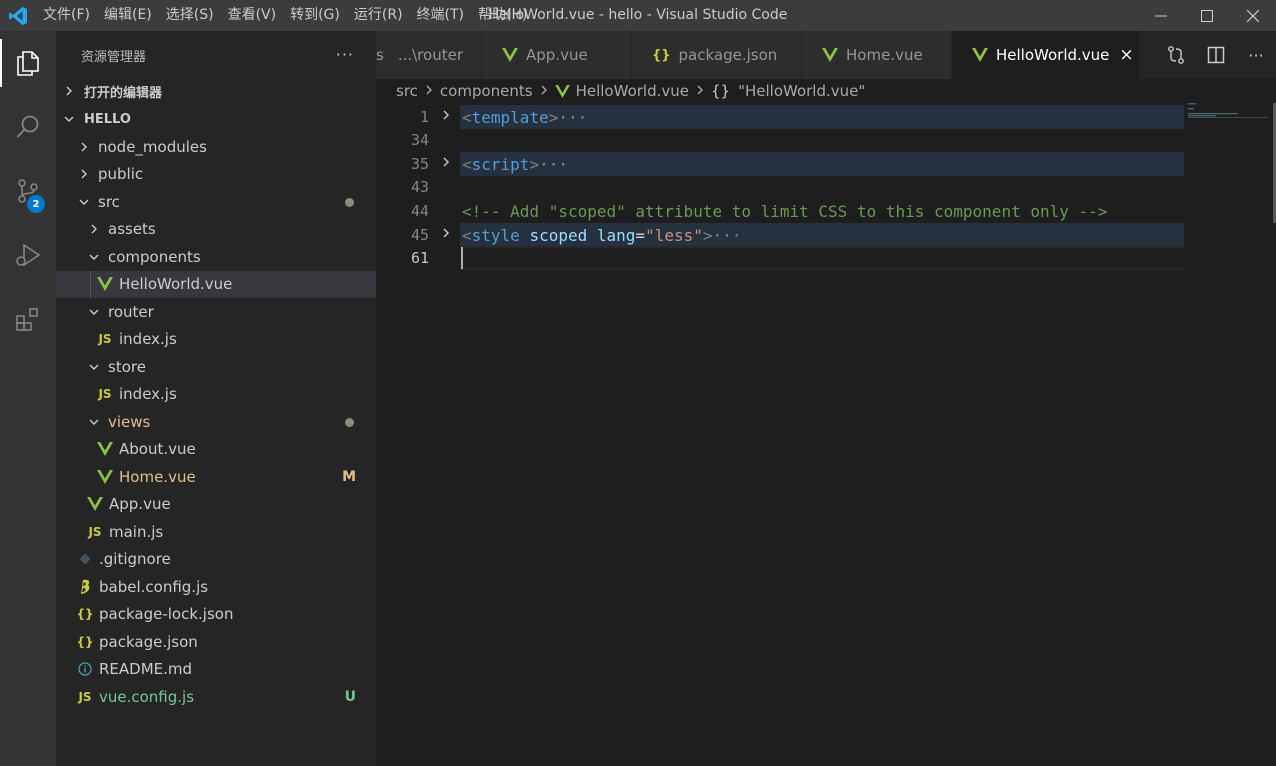 This screenshot has height=766, width=1276. I want to click on line-number: 44, so click(419, 211).